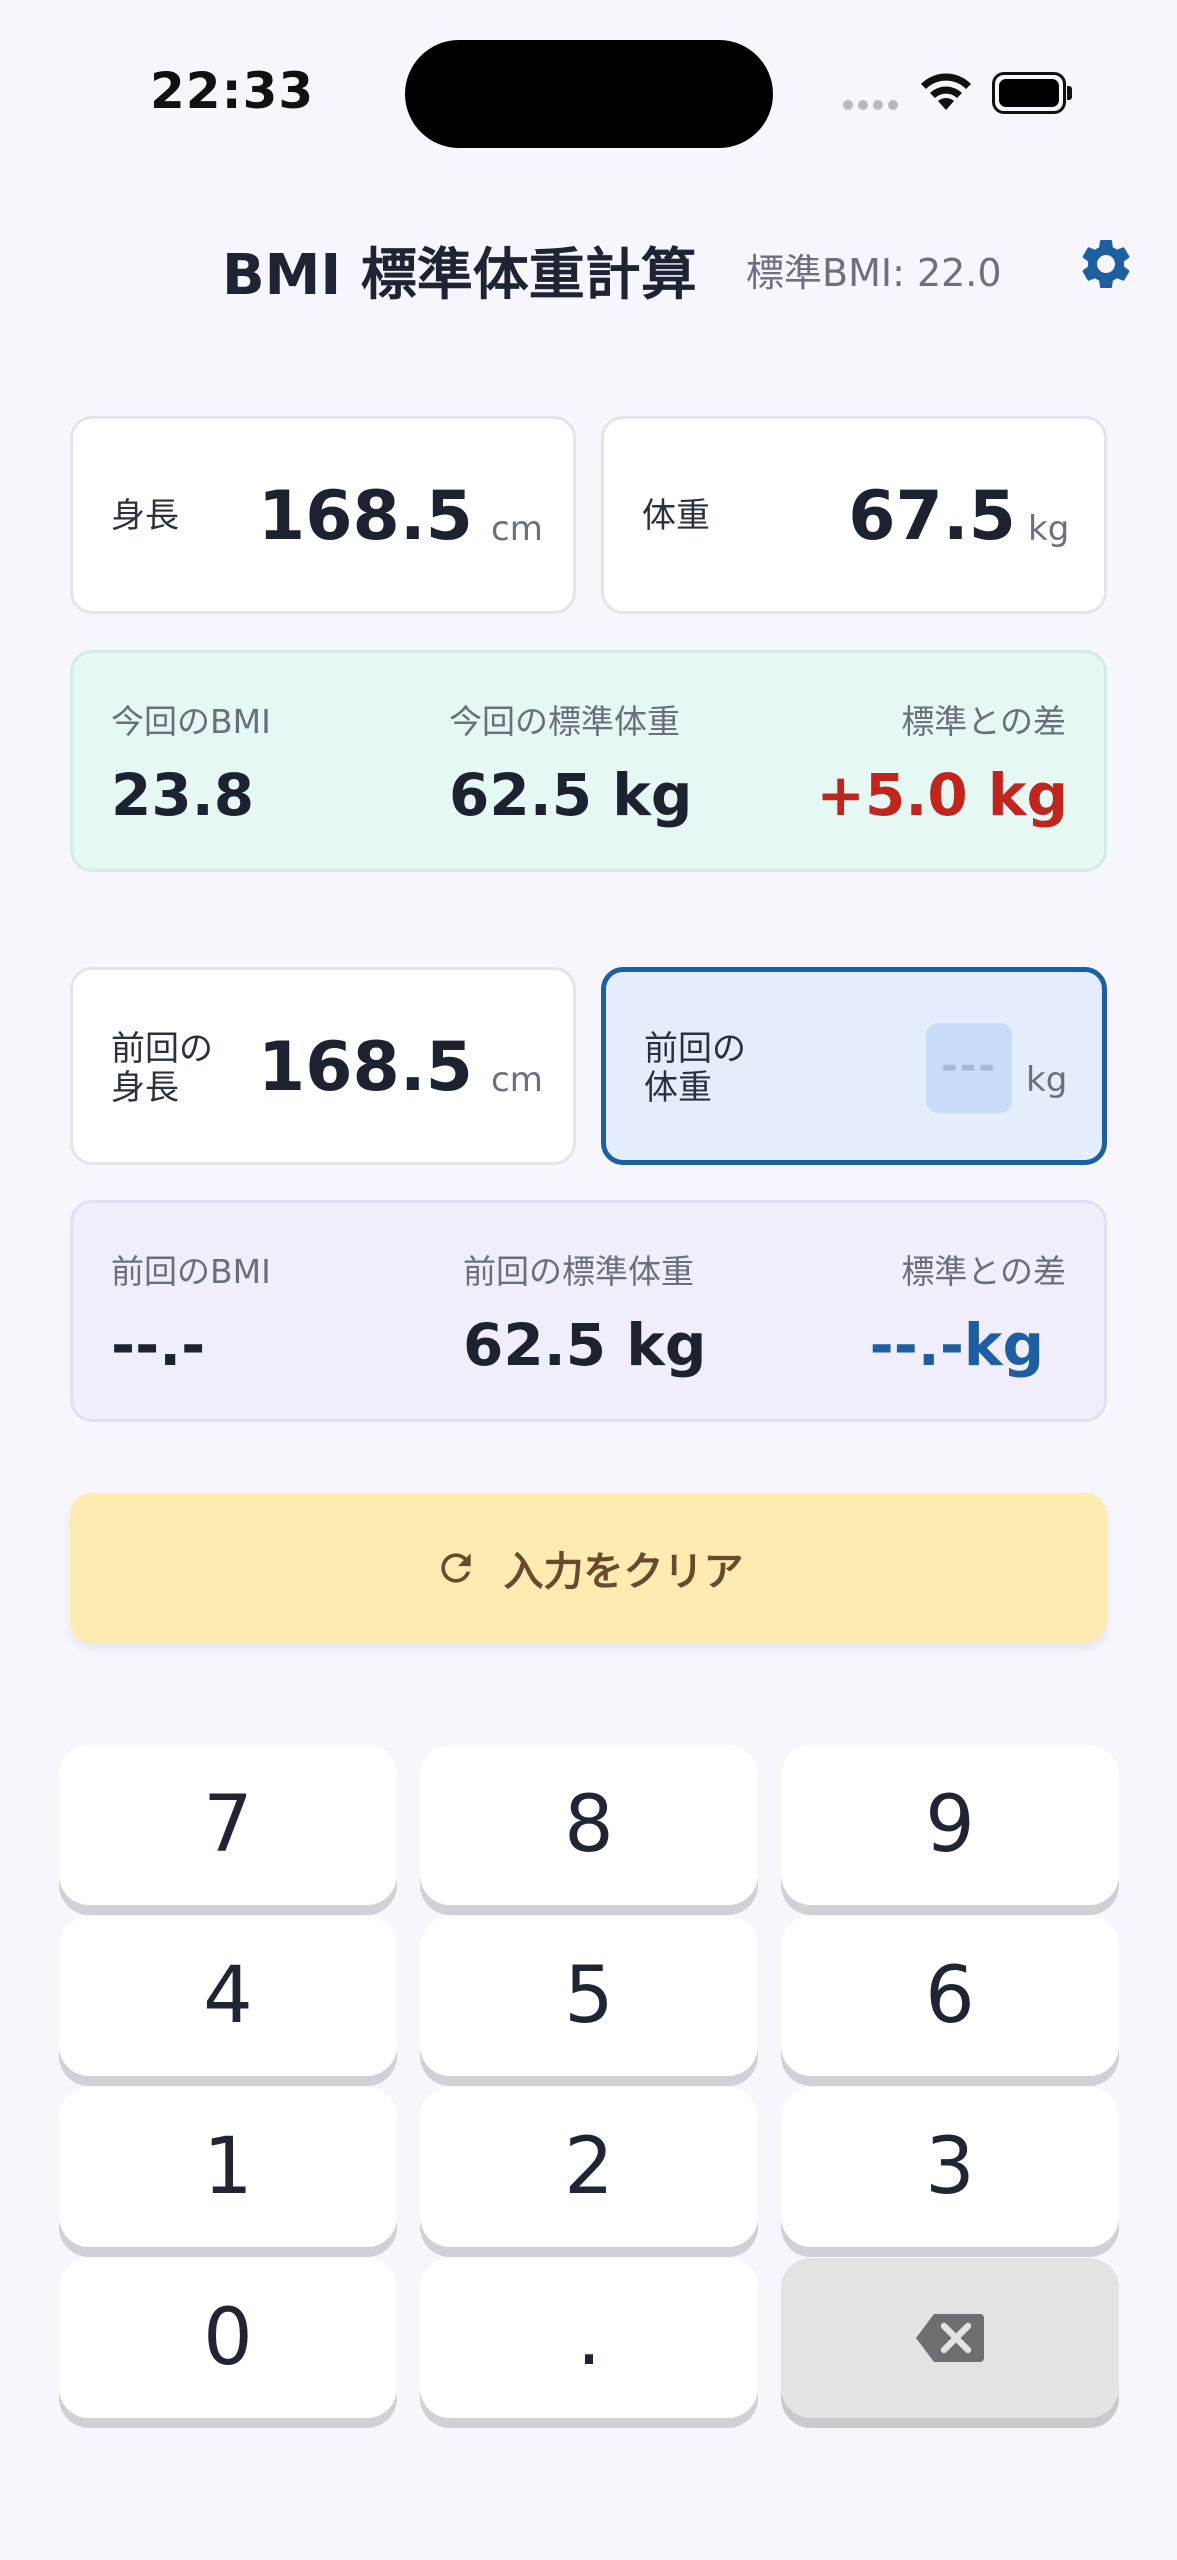 Image resolution: width=1177 pixels, height=2560 pixels. I want to click on key-2: 2, so click(589, 2167).